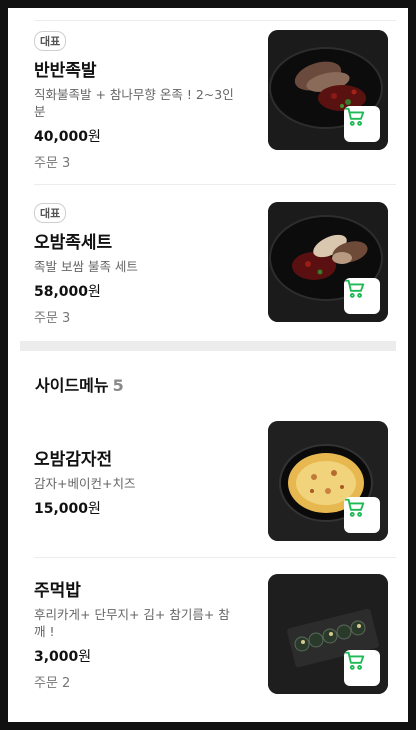 The height and width of the screenshot is (730, 416). What do you see at coordinates (118, 385) in the screenshot?
I see `section-count: 5` at bounding box center [118, 385].